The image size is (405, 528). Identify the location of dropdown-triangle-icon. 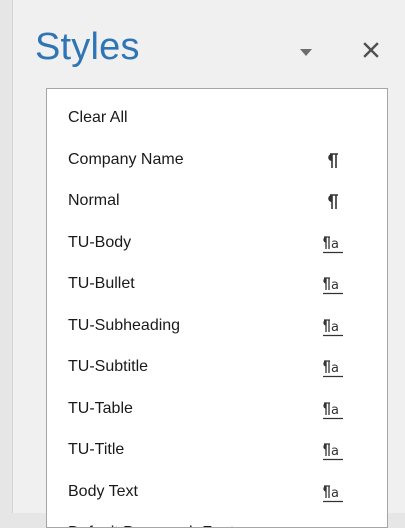
(306, 52).